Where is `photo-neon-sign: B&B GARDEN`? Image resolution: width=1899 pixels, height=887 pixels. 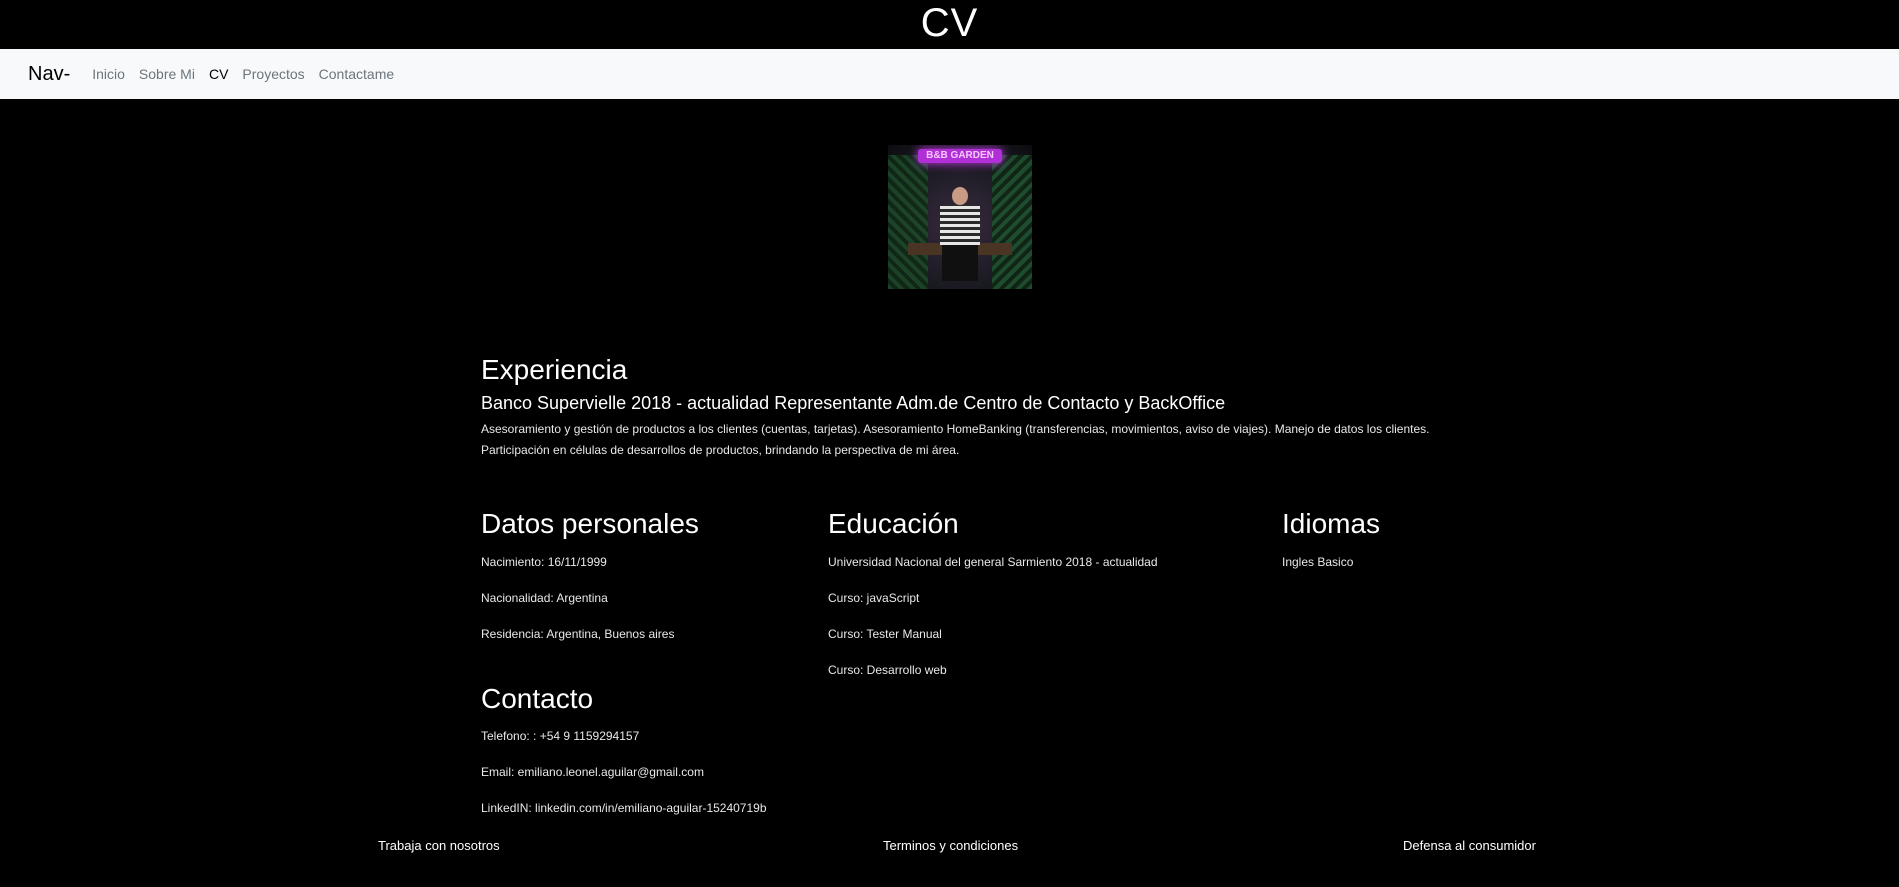 photo-neon-sign: B&B GARDEN is located at coordinates (960, 156).